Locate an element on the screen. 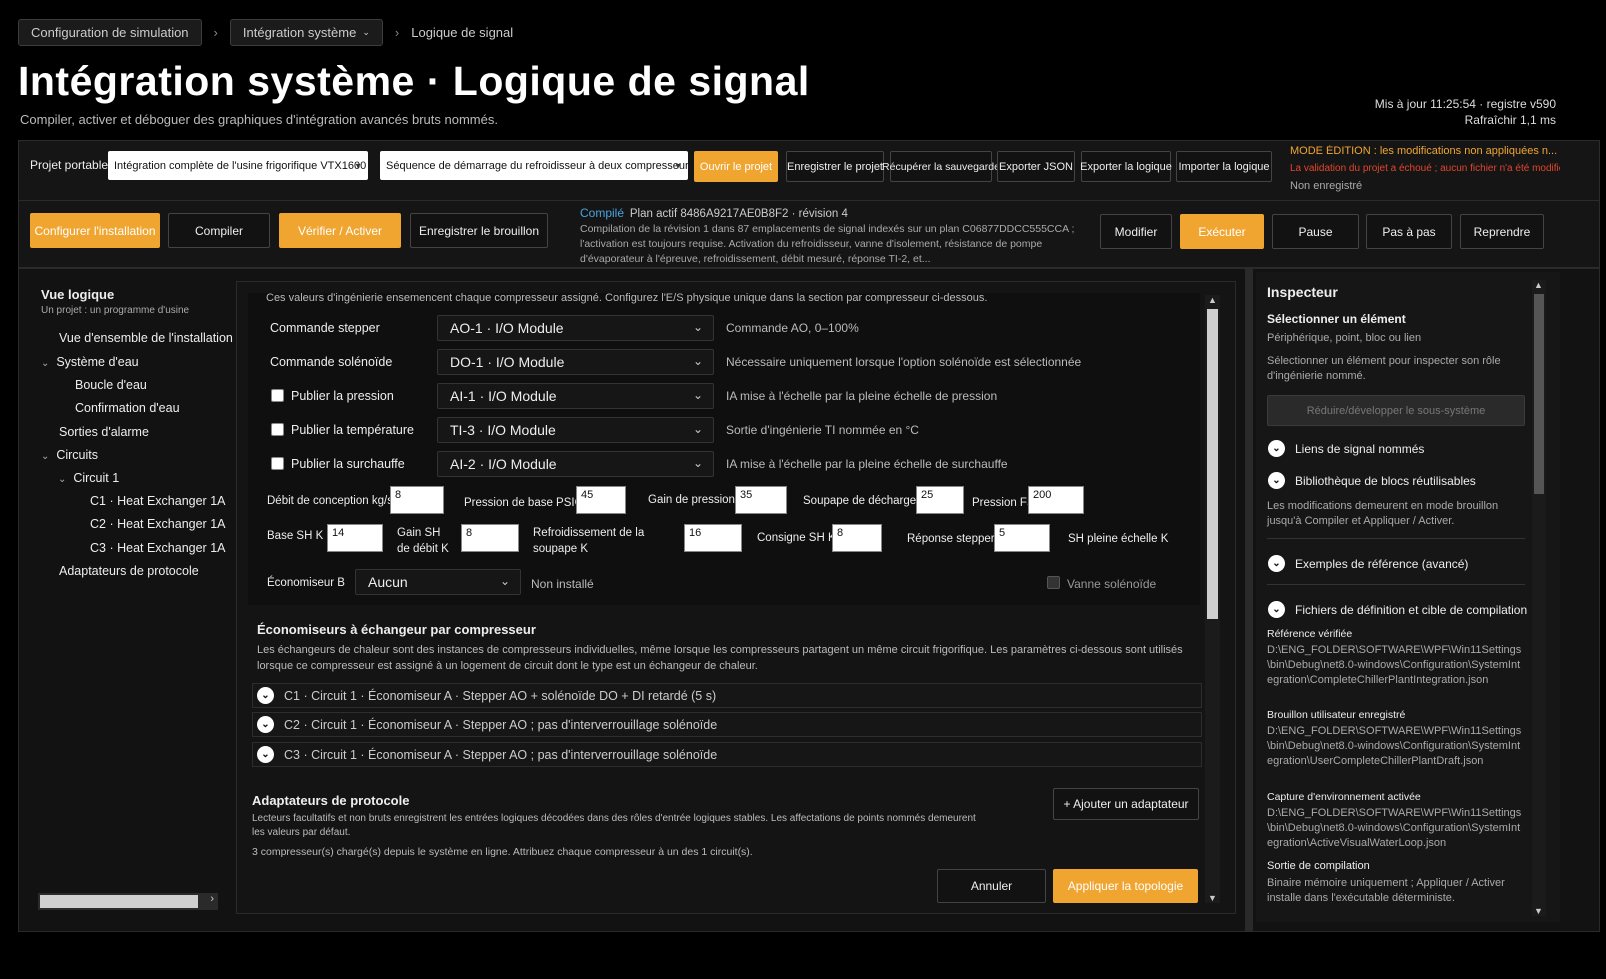 This screenshot has width=1606, height=979. nav-item-circuits: ⌄ Circuits is located at coordinates (69, 455).